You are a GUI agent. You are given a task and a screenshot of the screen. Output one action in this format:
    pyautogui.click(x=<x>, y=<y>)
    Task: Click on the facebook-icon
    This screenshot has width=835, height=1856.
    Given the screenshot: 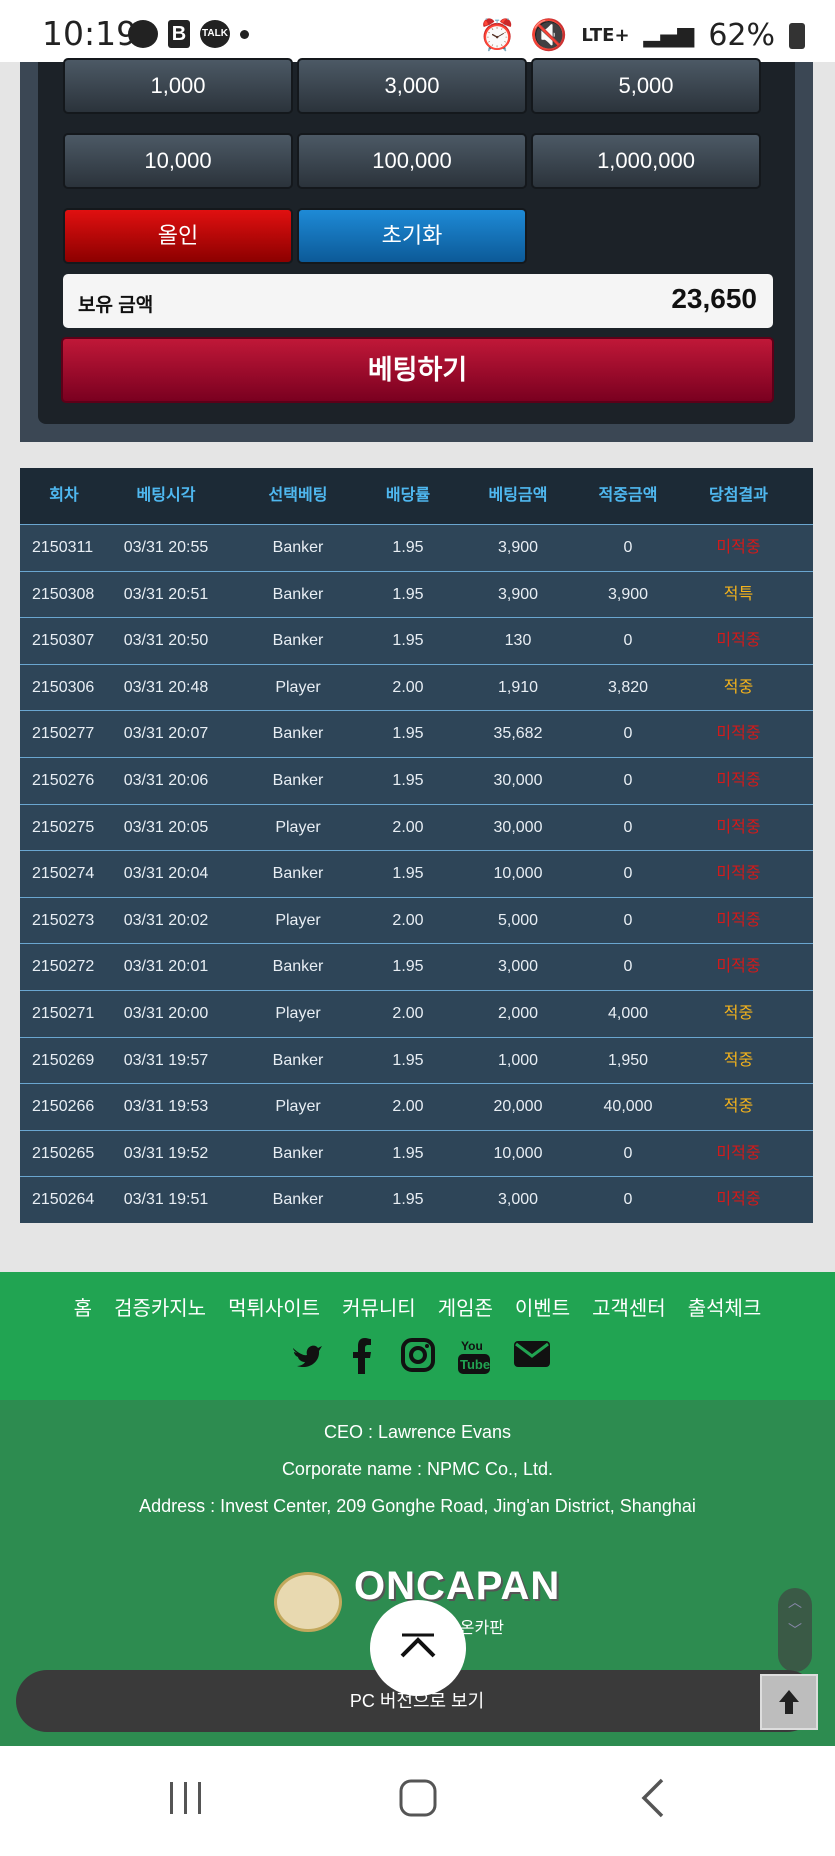 What is the action you would take?
    pyautogui.click(x=362, y=1356)
    